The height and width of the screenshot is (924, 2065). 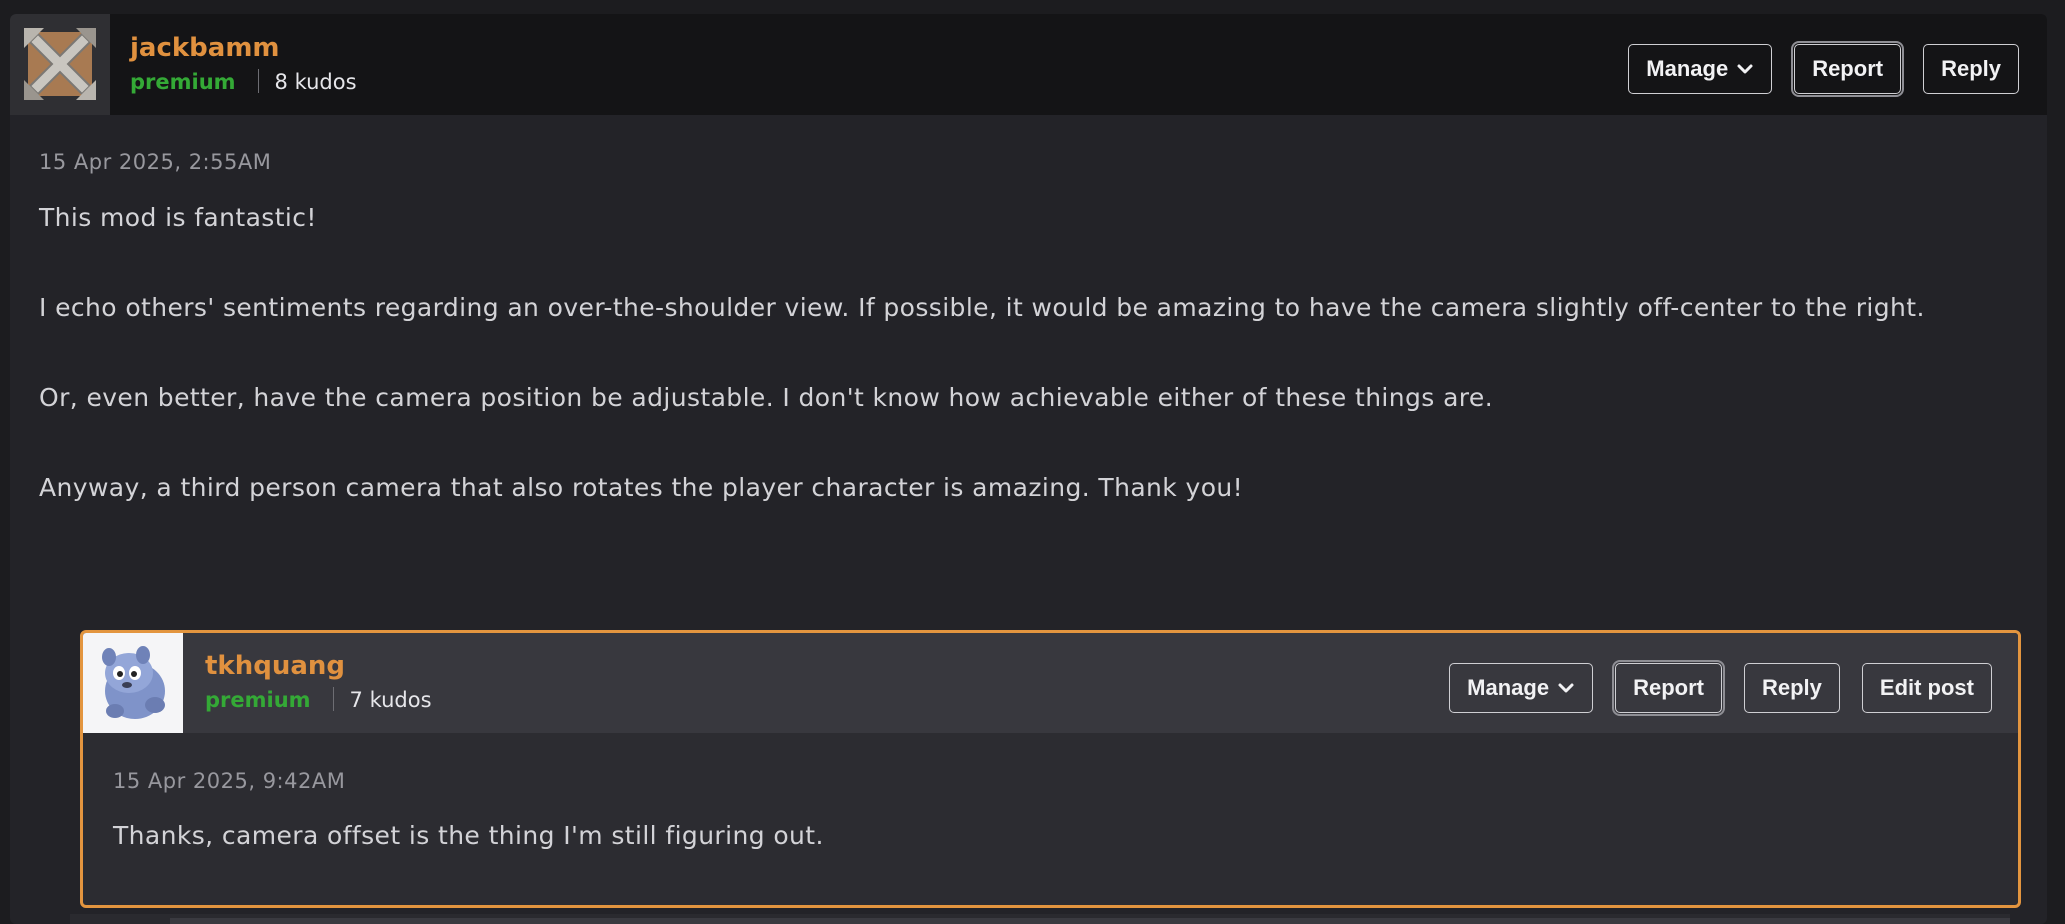 I want to click on kudos-count: 8 kudos, so click(x=315, y=82).